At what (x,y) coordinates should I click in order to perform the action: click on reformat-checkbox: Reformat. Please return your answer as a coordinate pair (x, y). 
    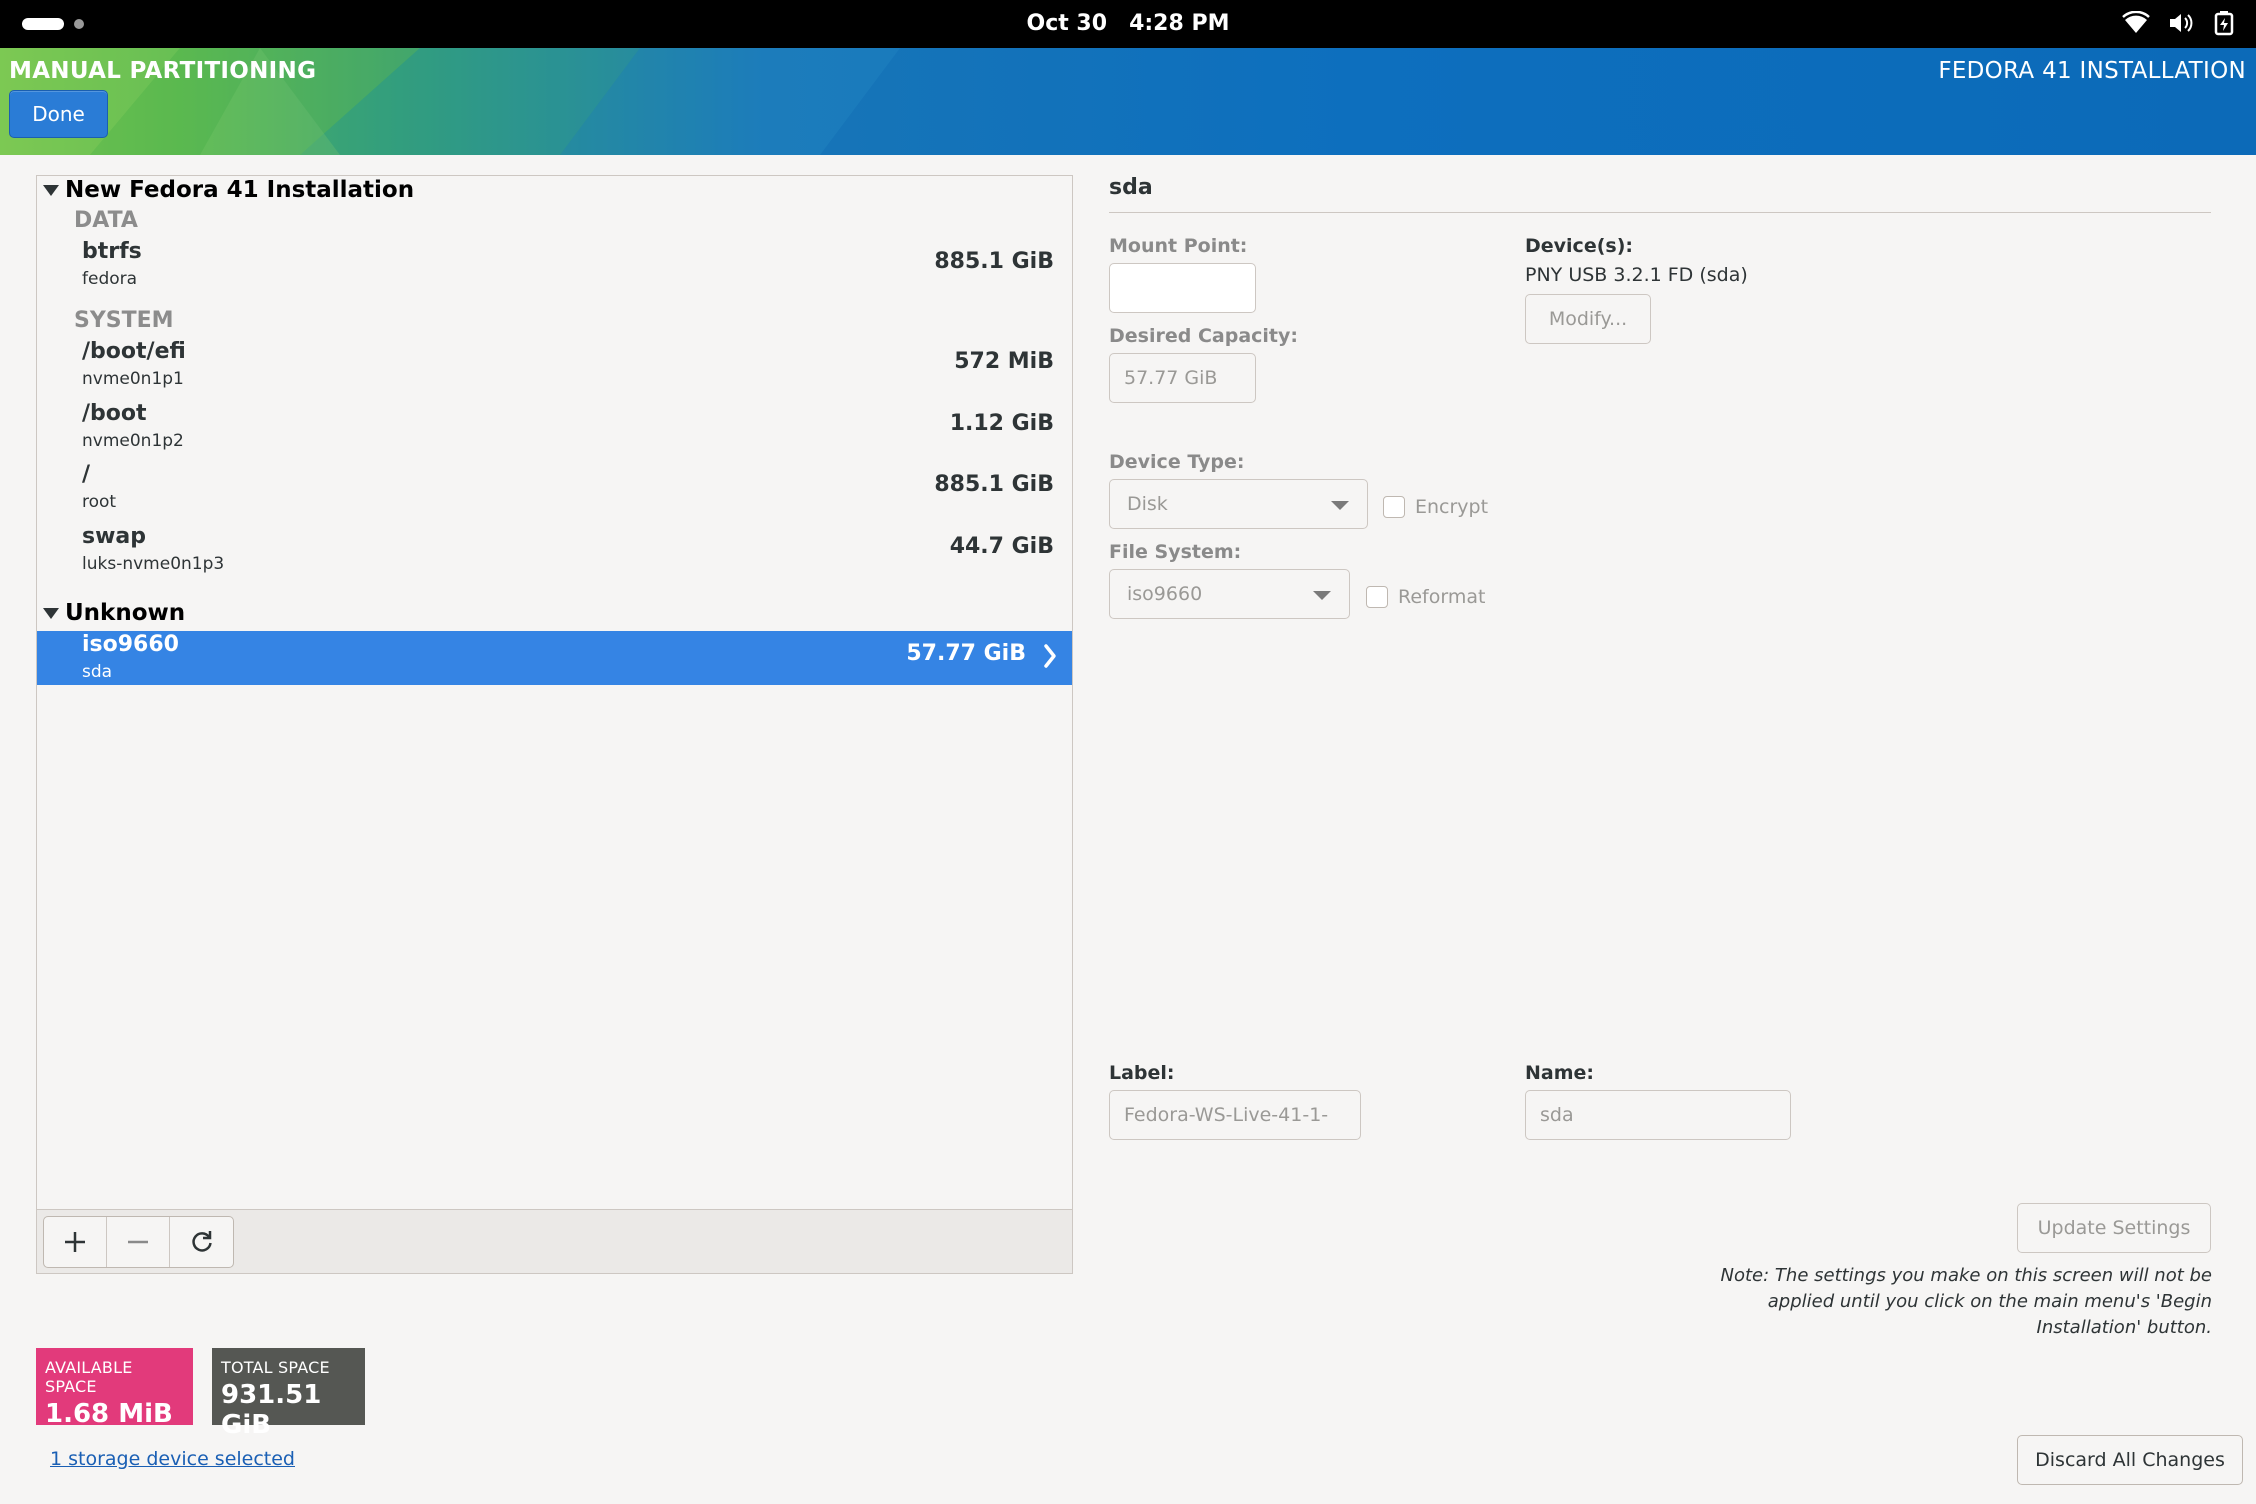
    Looking at the image, I should click on (1425, 597).